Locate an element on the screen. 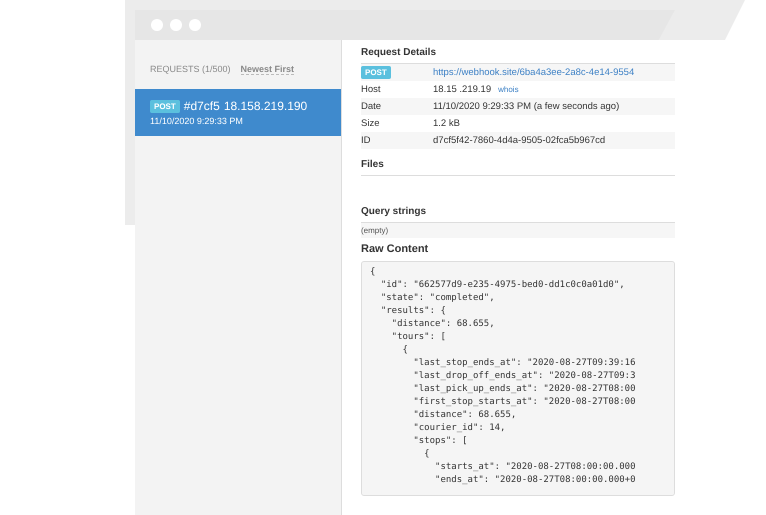 This screenshot has height=515, width=766. field-label: ID is located at coordinates (366, 140).